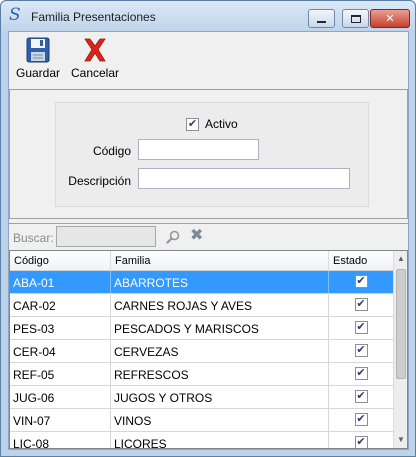 The height and width of the screenshot is (457, 416). I want to click on maximize-icon, so click(355, 18).